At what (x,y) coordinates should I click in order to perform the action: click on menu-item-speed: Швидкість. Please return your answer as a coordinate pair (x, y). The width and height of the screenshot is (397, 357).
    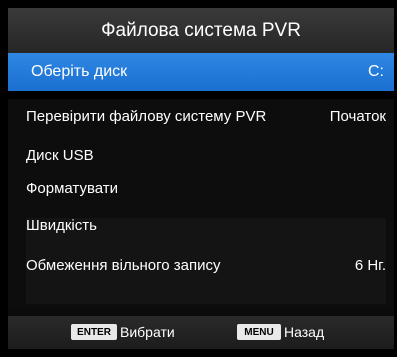
    Looking at the image, I should click on (206, 225).